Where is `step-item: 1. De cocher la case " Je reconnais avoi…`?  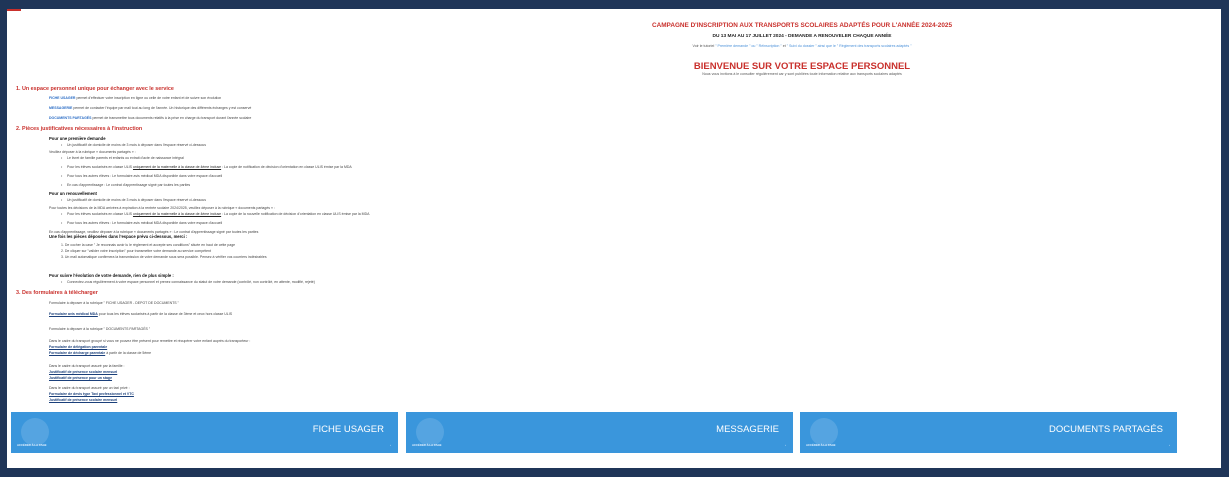
step-item: 1. De cocher la case " Je reconnais avoi… is located at coordinates (148, 245).